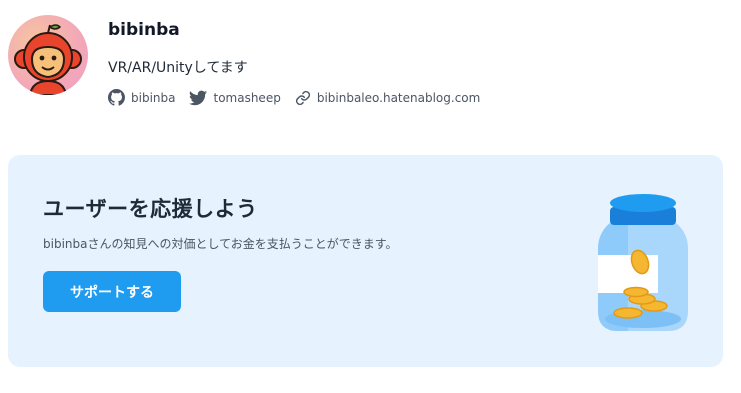 This screenshot has width=741, height=393. What do you see at coordinates (398, 97) in the screenshot?
I see `website-link-label: bibinbaleo.hatenablog.com` at bounding box center [398, 97].